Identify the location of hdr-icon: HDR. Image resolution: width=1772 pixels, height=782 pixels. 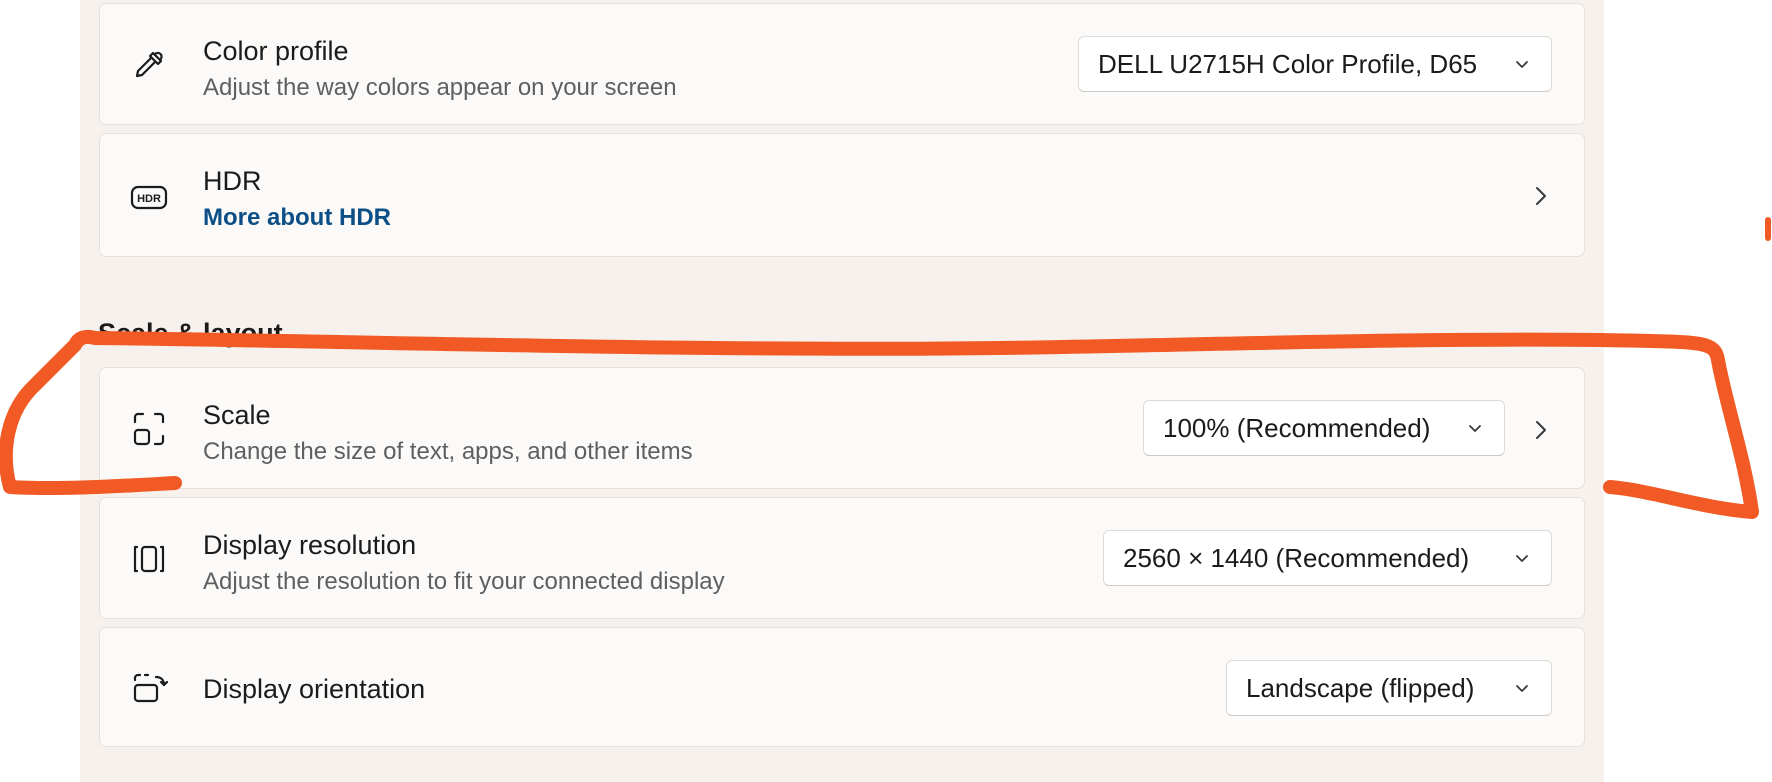
(149, 197).